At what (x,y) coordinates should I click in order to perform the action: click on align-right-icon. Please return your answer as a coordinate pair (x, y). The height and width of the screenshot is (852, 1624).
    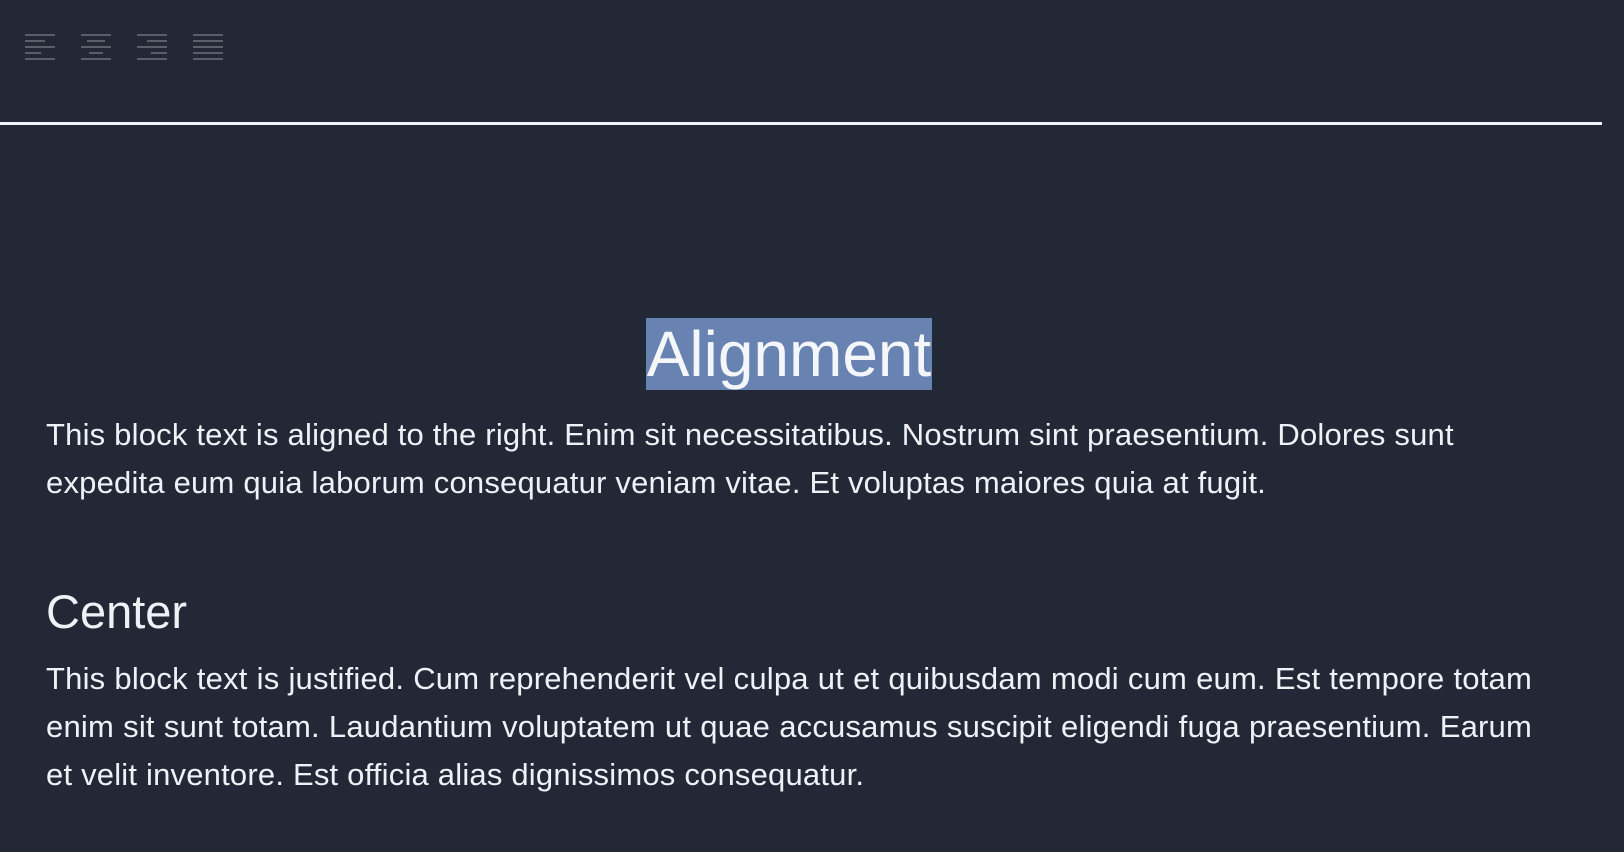
    Looking at the image, I should click on (152, 47).